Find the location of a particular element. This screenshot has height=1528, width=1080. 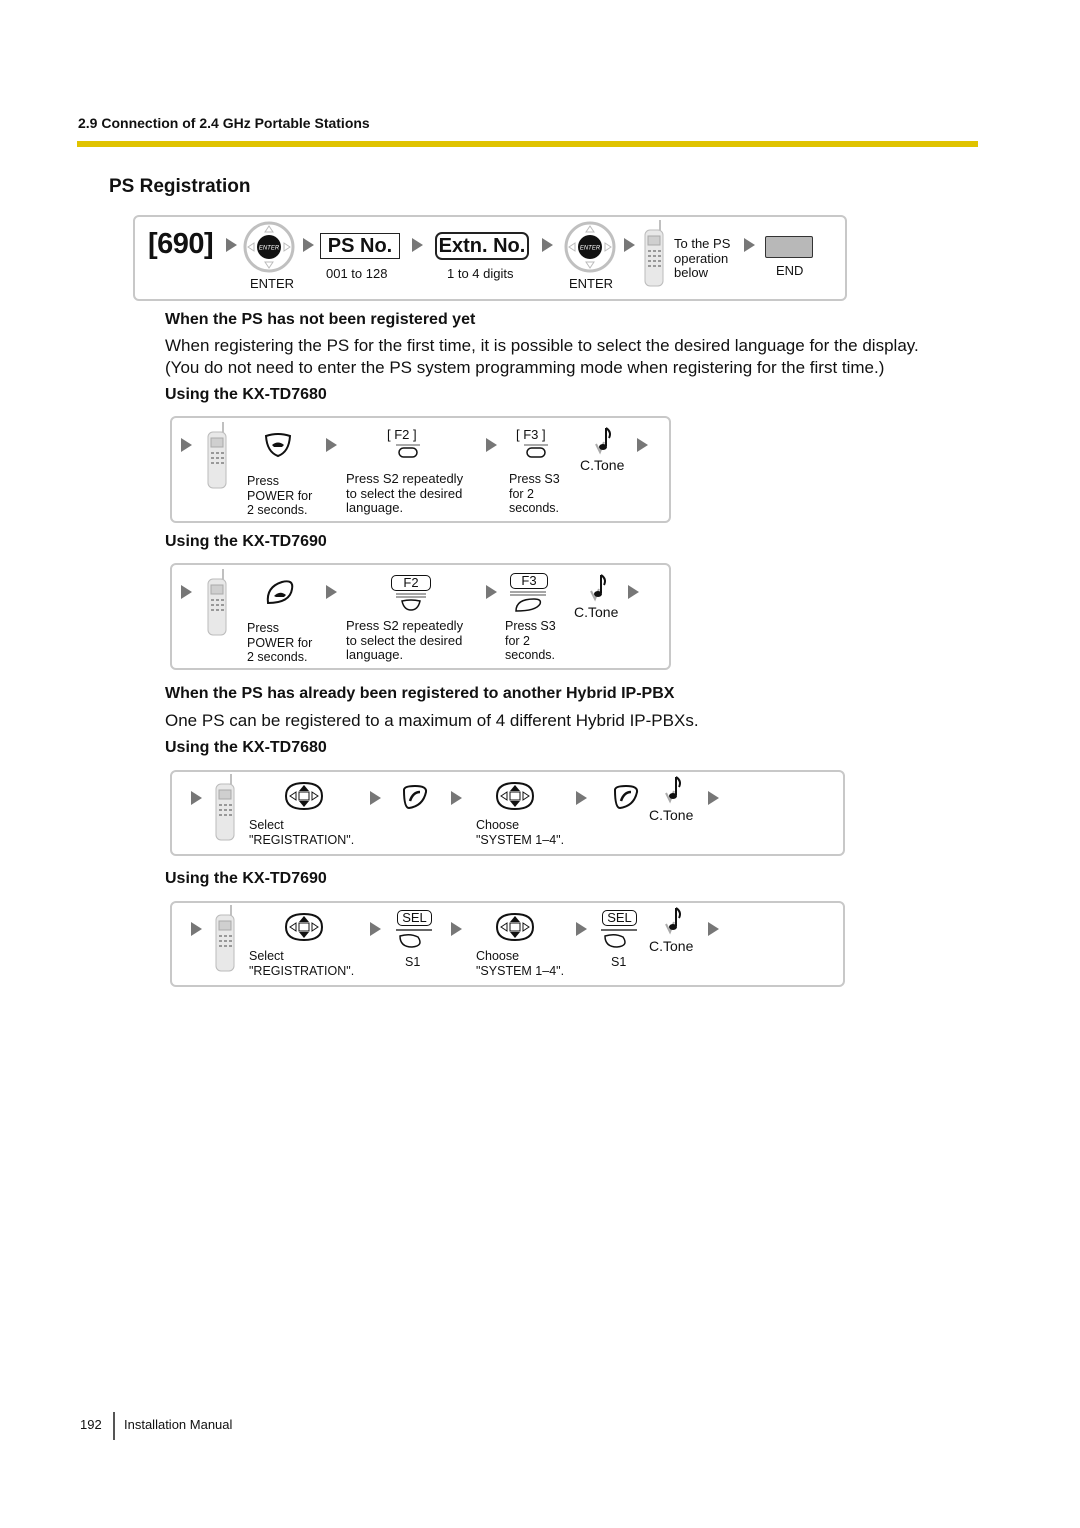

note-line: Select is located at coordinates (266, 825).